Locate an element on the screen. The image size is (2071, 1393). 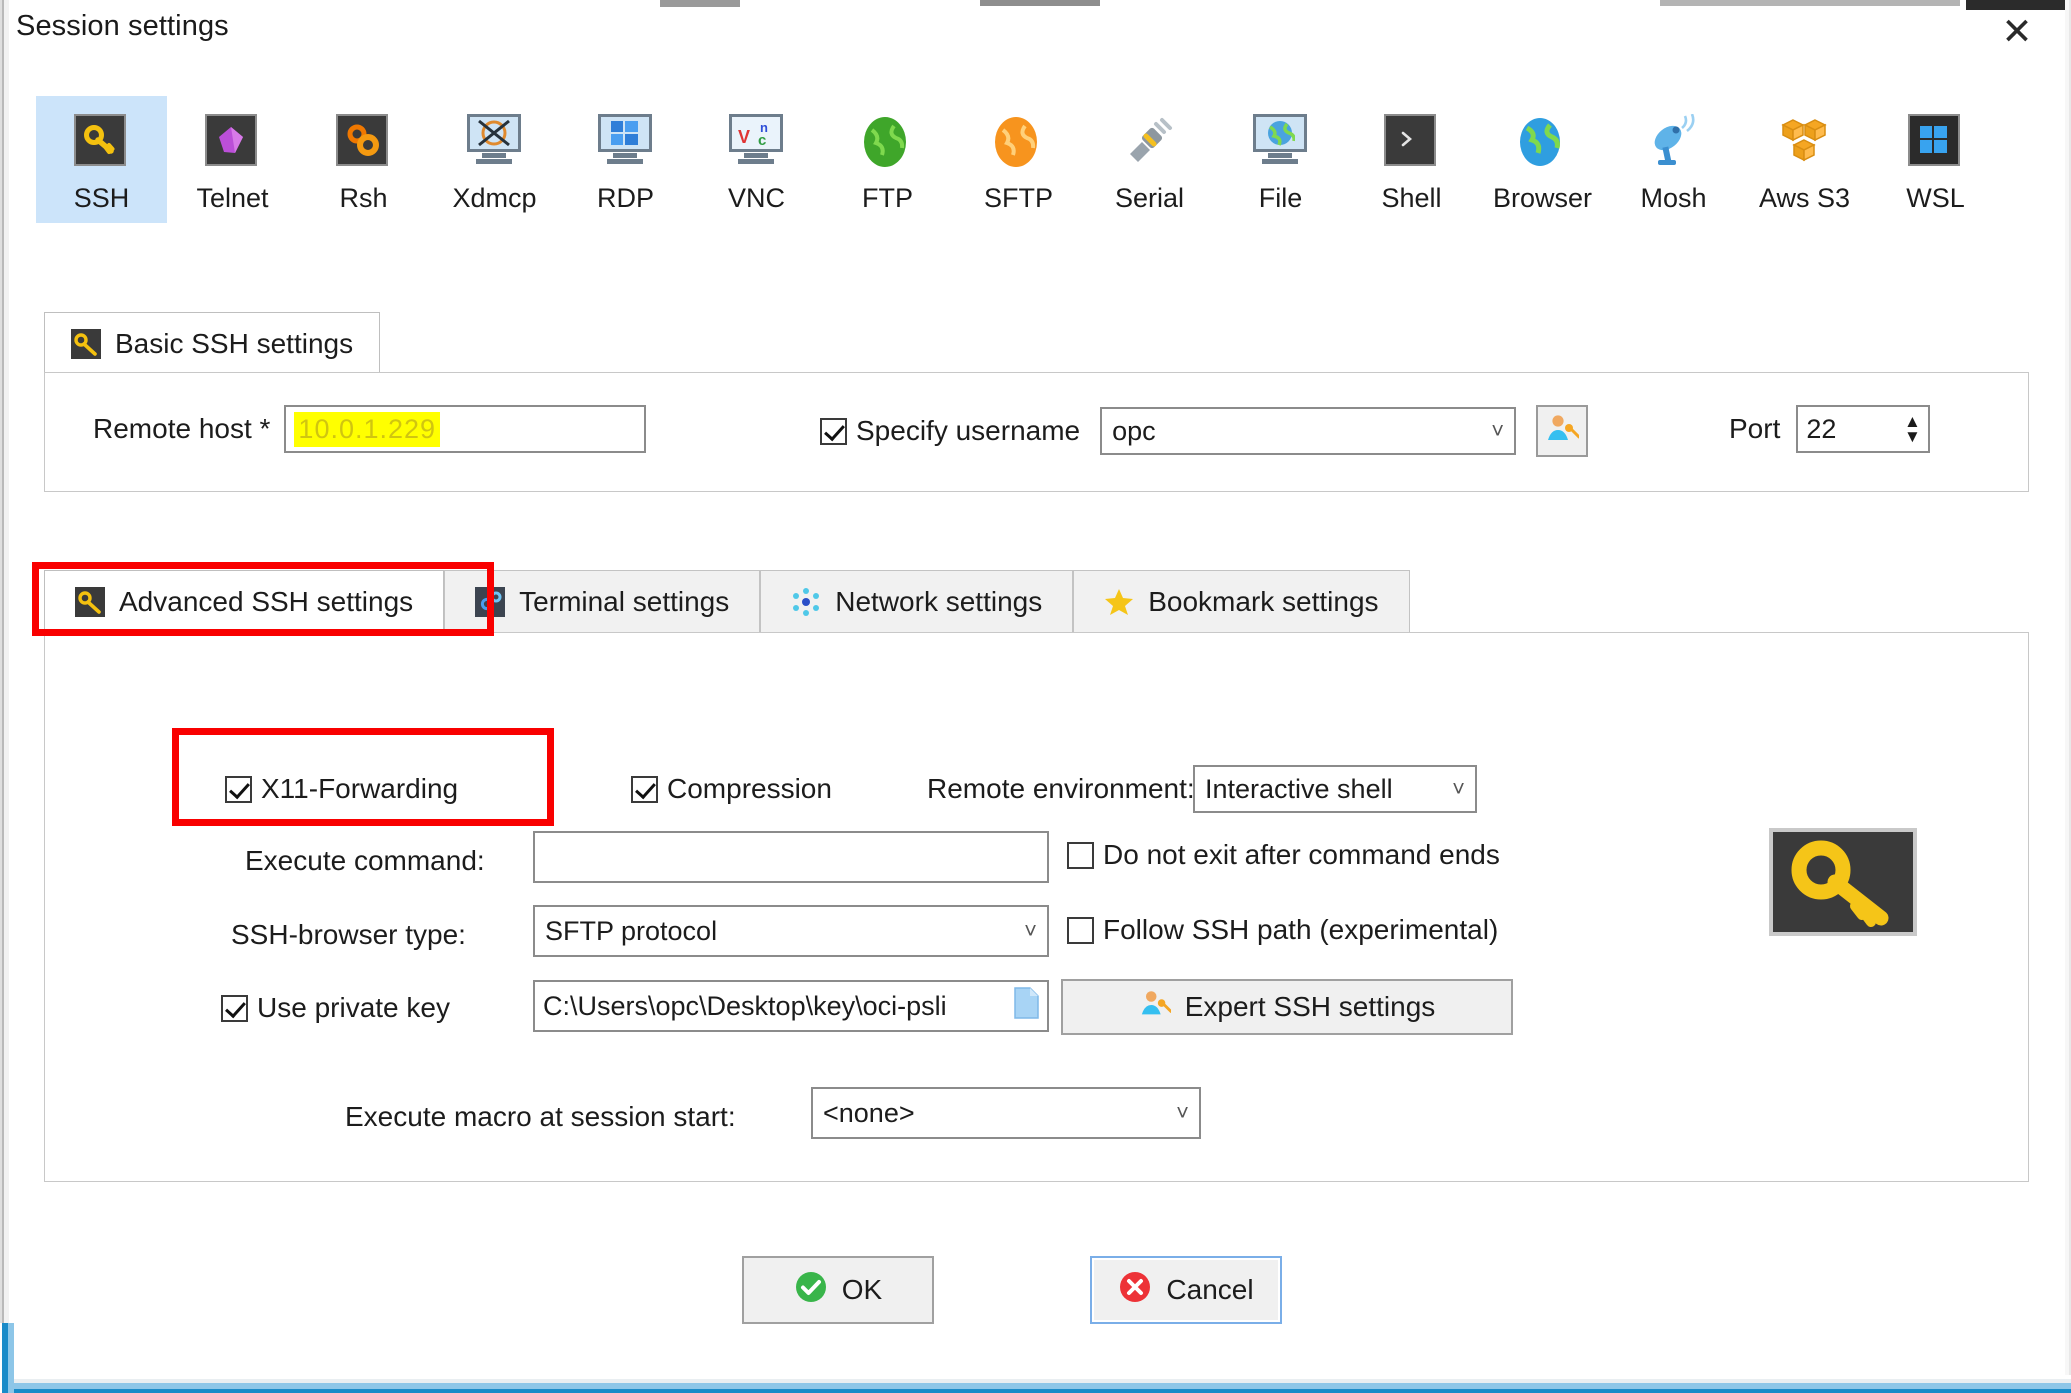
session-type-file: File is located at coordinates (1280, 159).